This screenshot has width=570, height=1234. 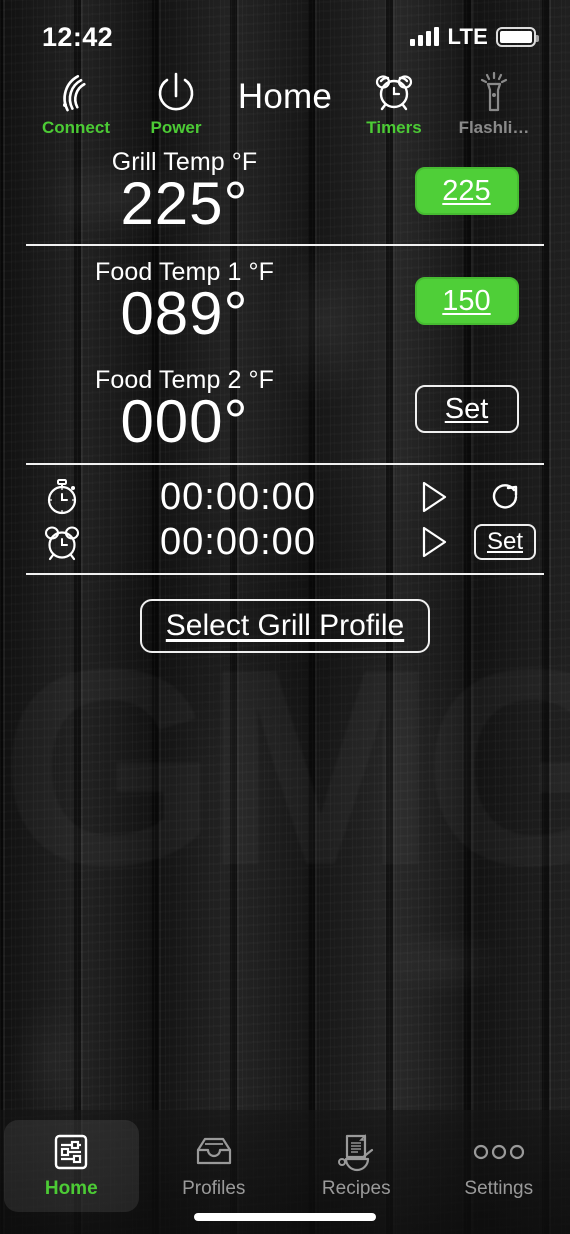 I want to click on grill-temp-row: Grill Temp °F 225° 225, so click(x=285, y=194).